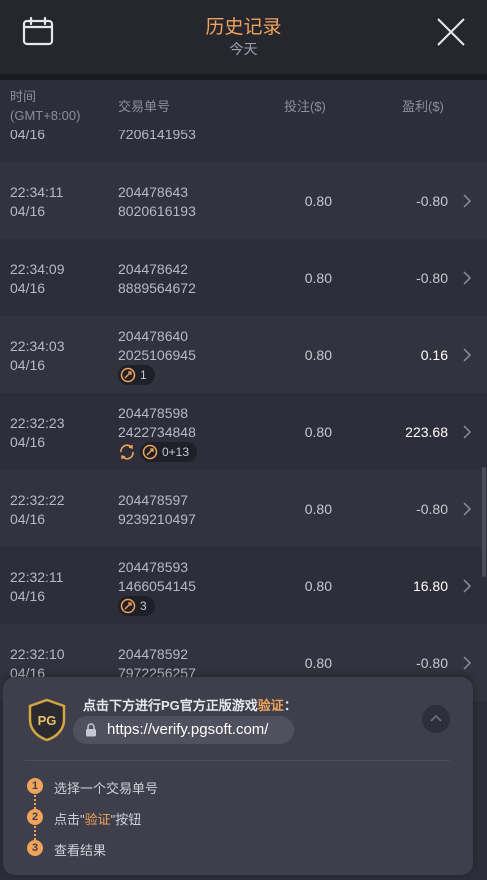  Describe the element at coordinates (37, 654) in the screenshot. I see `row-time: 22:32:10` at that location.